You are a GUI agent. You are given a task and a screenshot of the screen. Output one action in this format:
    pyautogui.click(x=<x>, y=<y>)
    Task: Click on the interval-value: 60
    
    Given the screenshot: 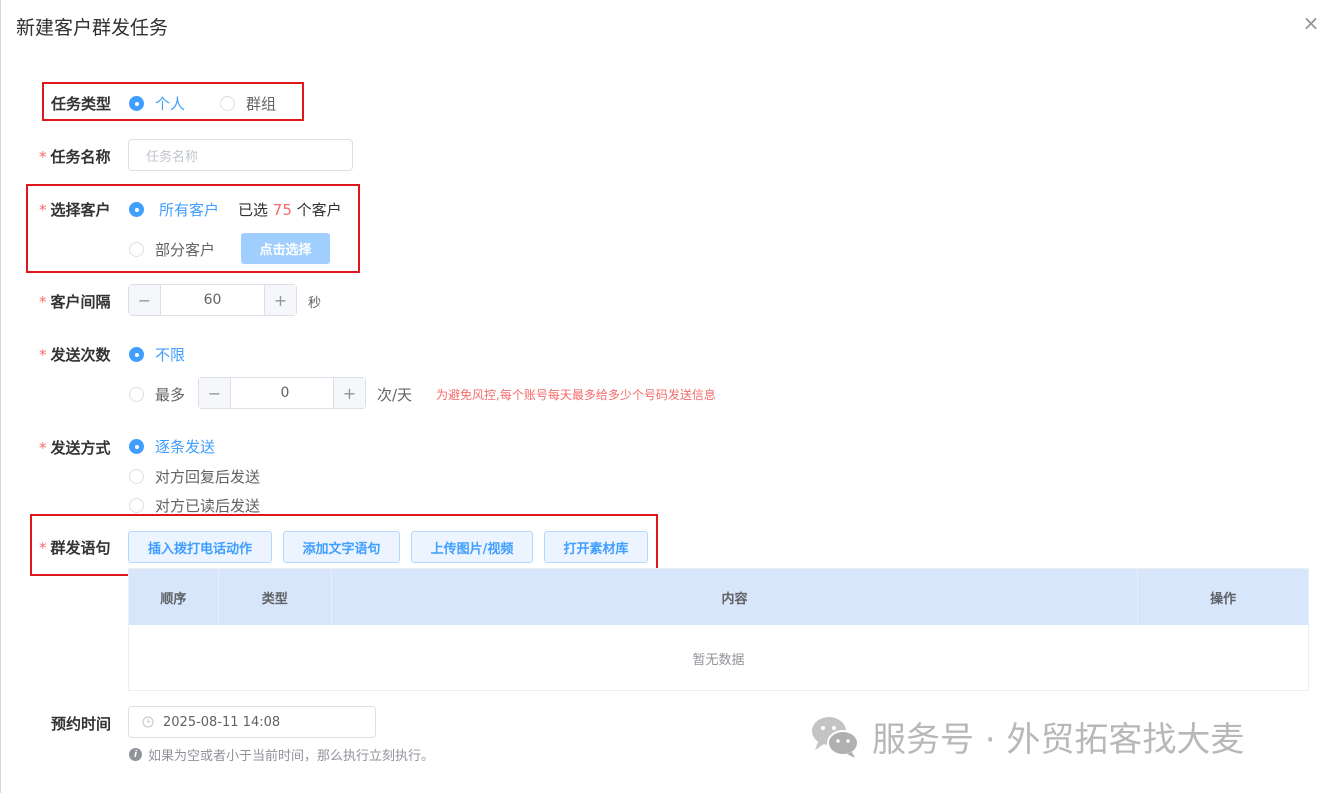 What is the action you would take?
    pyautogui.click(x=212, y=300)
    